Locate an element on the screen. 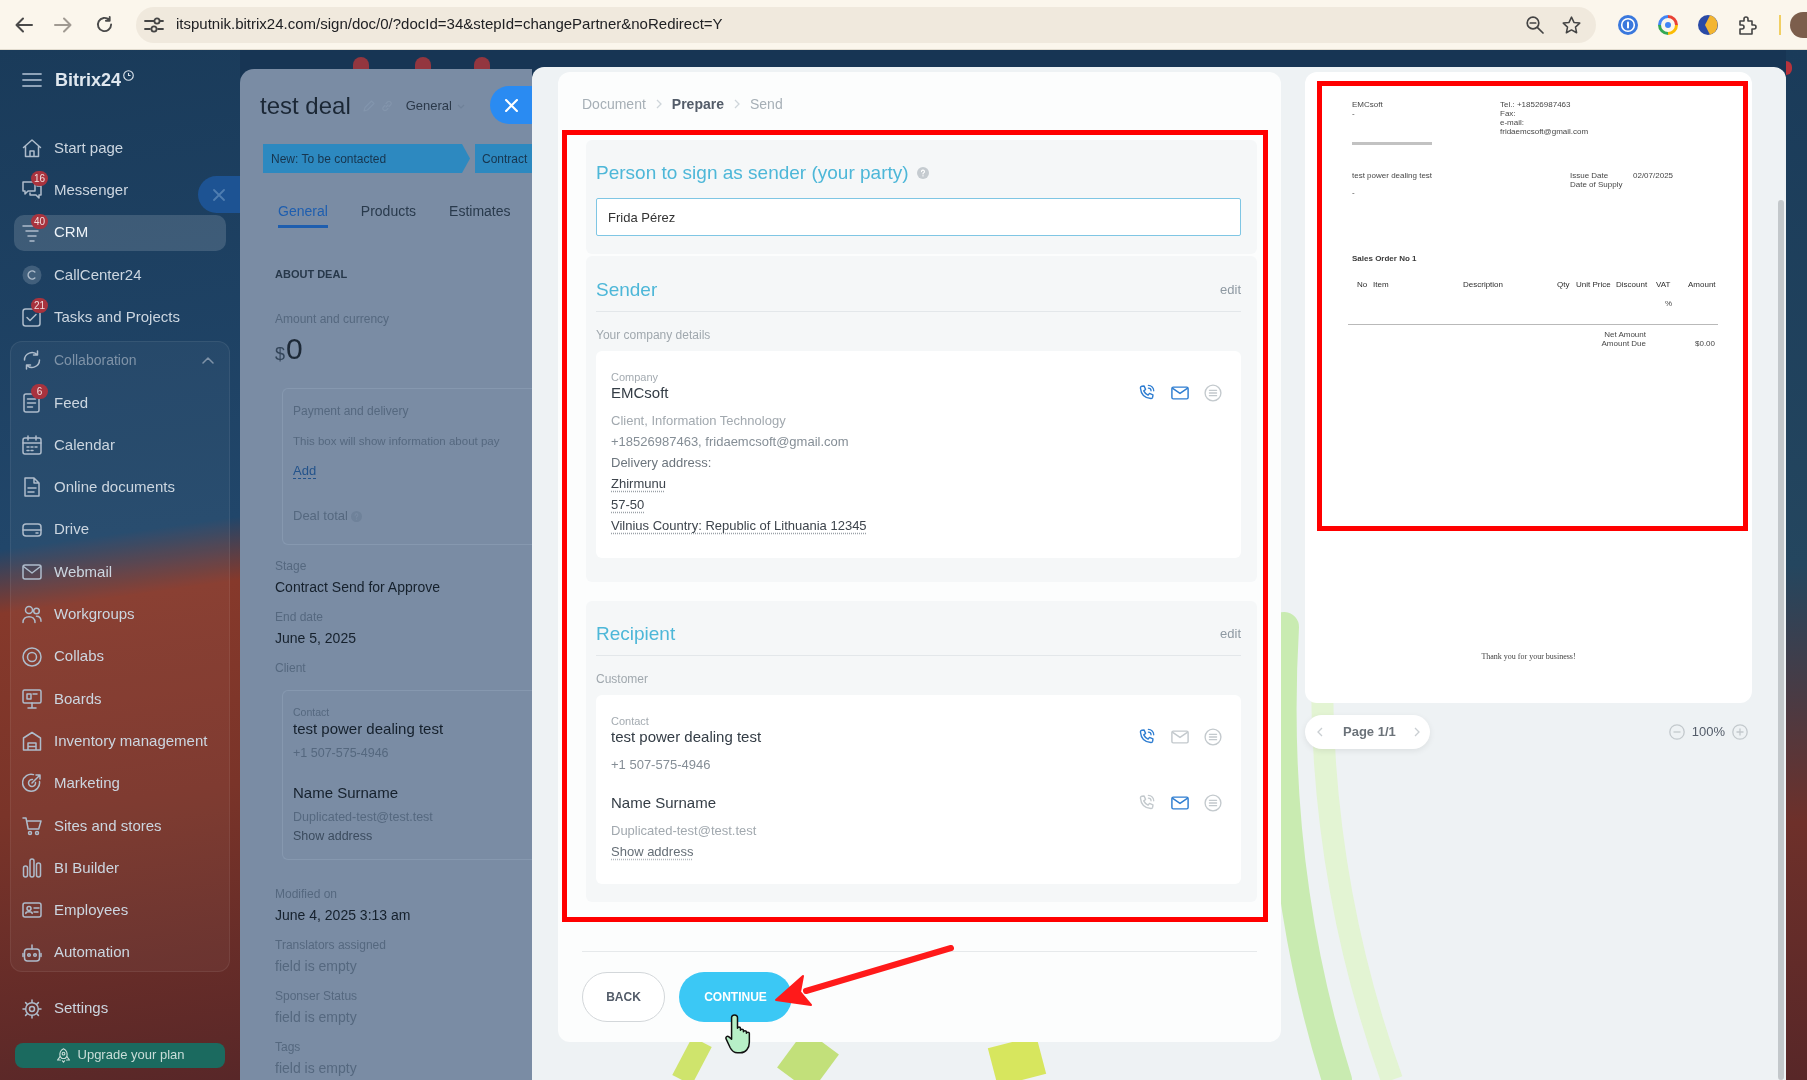 The image size is (1807, 1080). column-header: Unit Price is located at coordinates (1594, 284).